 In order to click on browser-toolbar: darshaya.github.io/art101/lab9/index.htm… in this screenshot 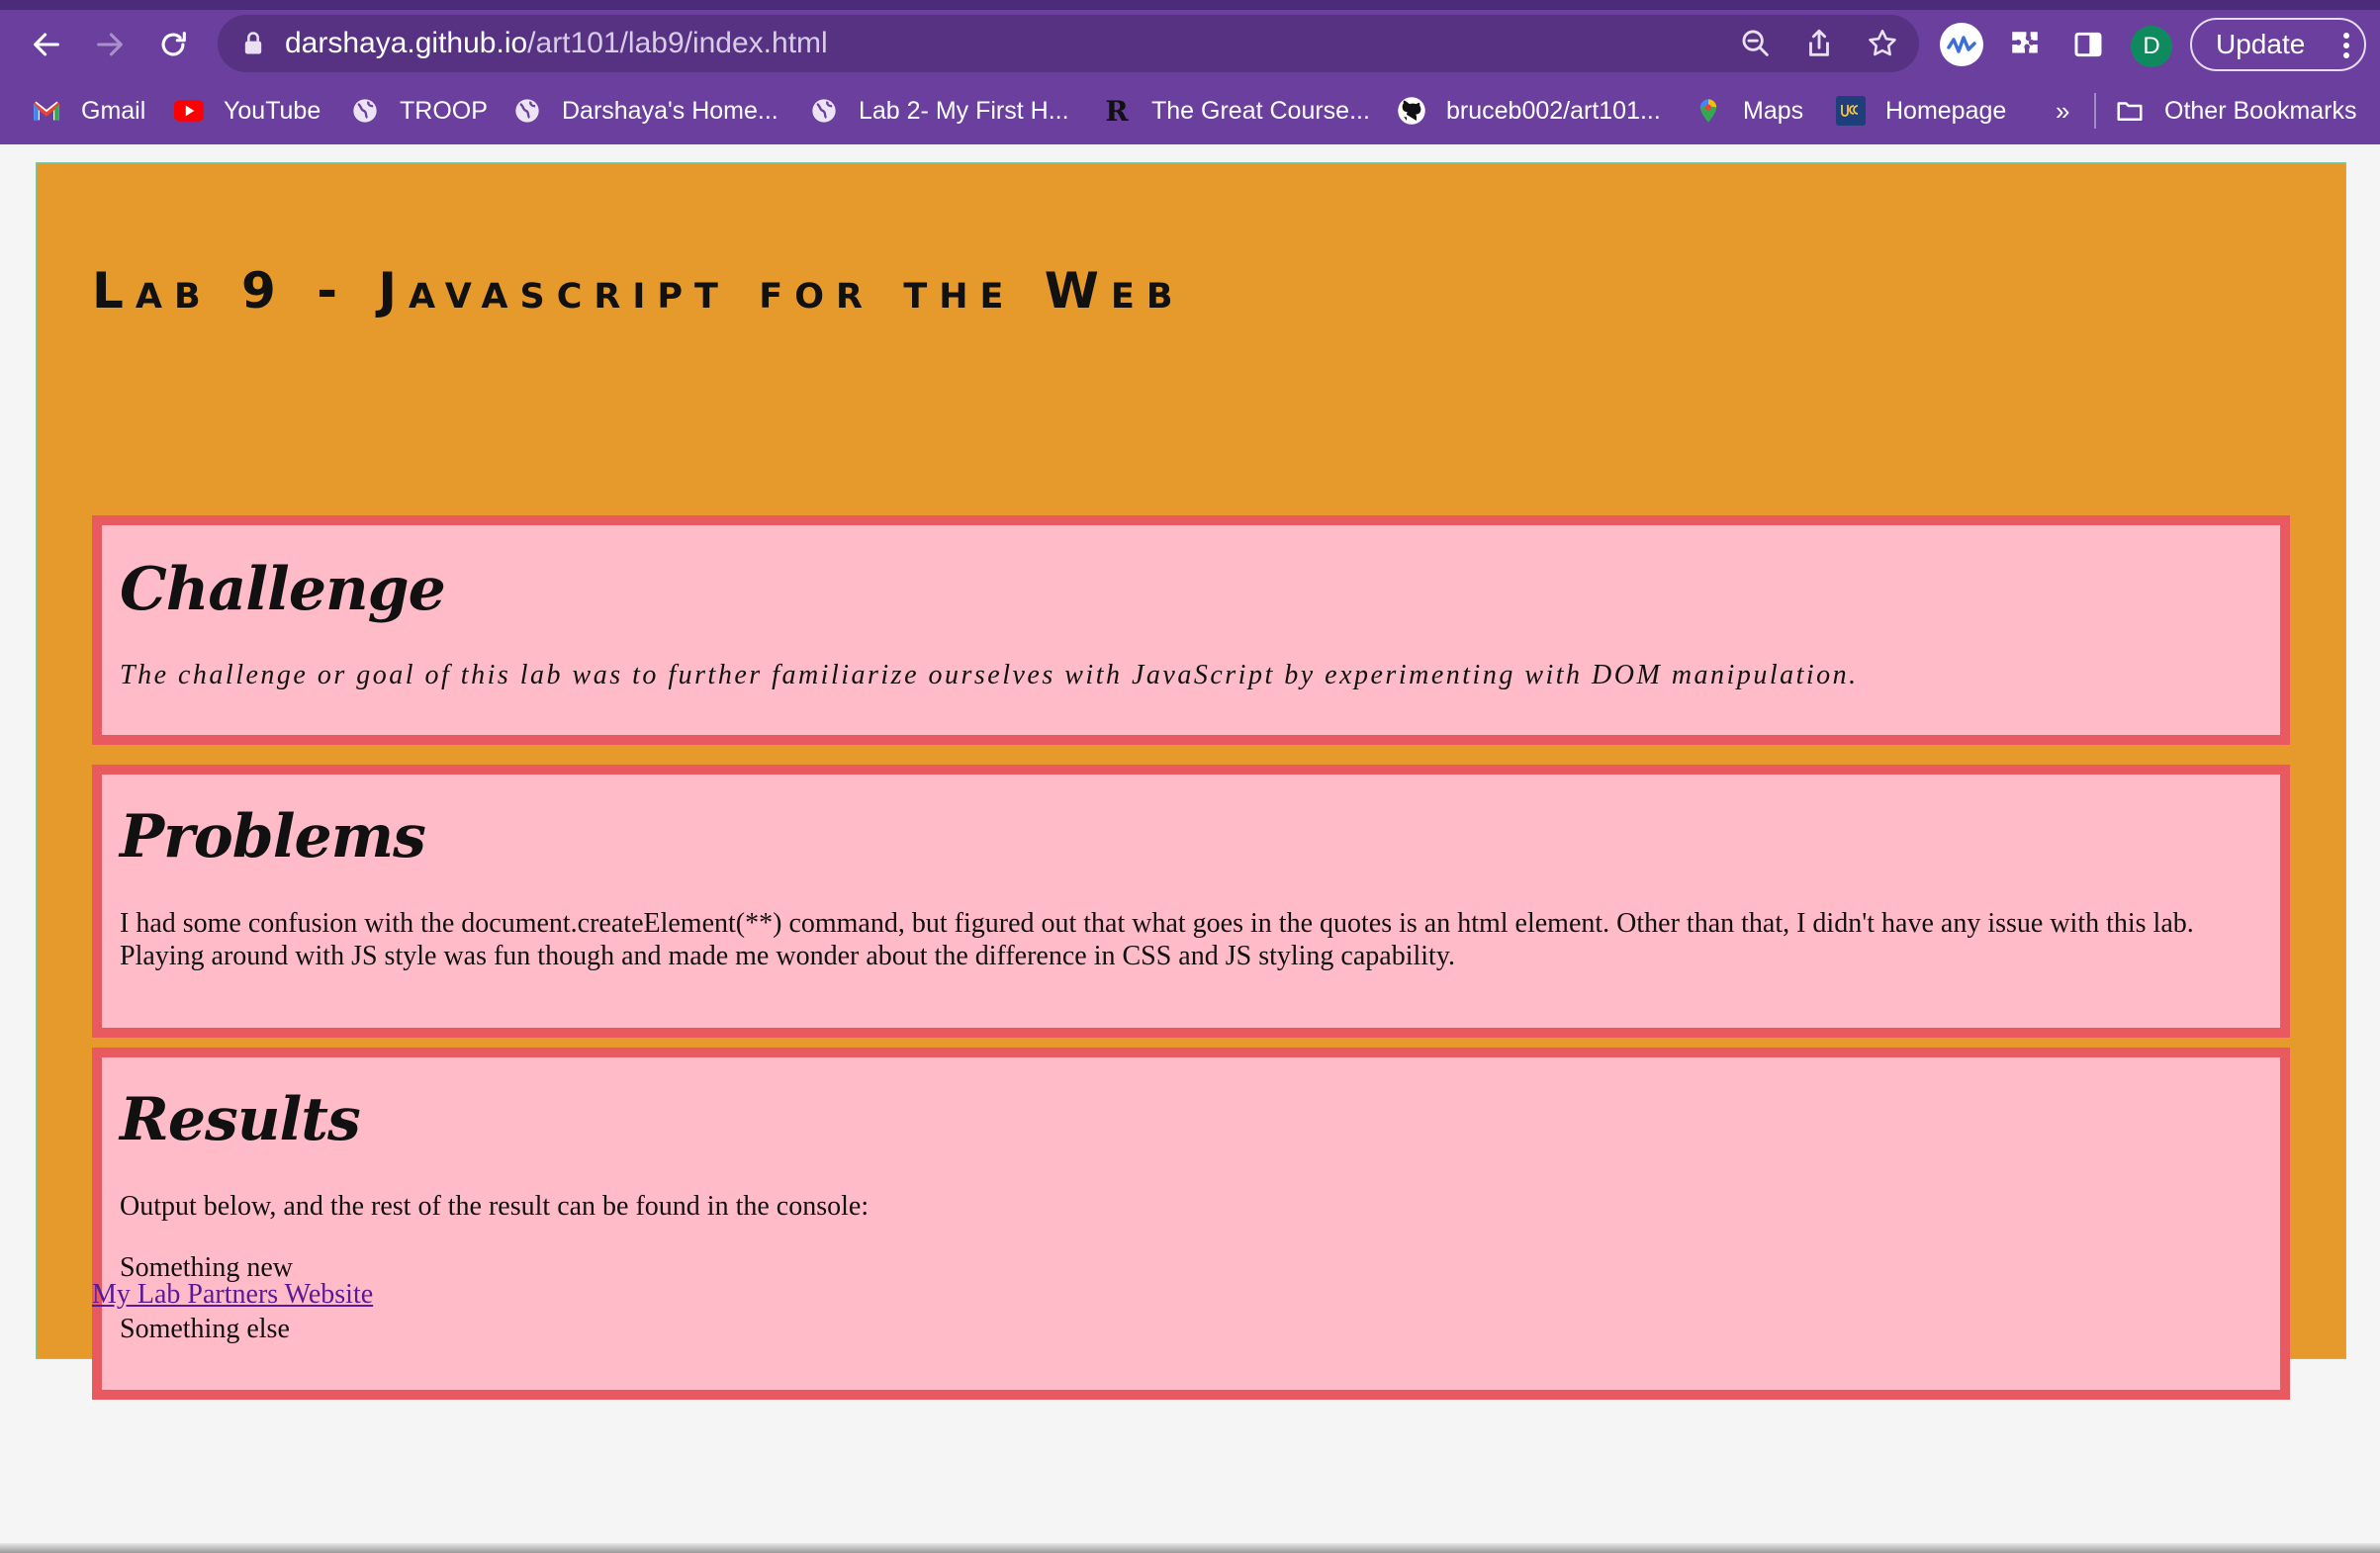, I will do `click(1190, 43)`.